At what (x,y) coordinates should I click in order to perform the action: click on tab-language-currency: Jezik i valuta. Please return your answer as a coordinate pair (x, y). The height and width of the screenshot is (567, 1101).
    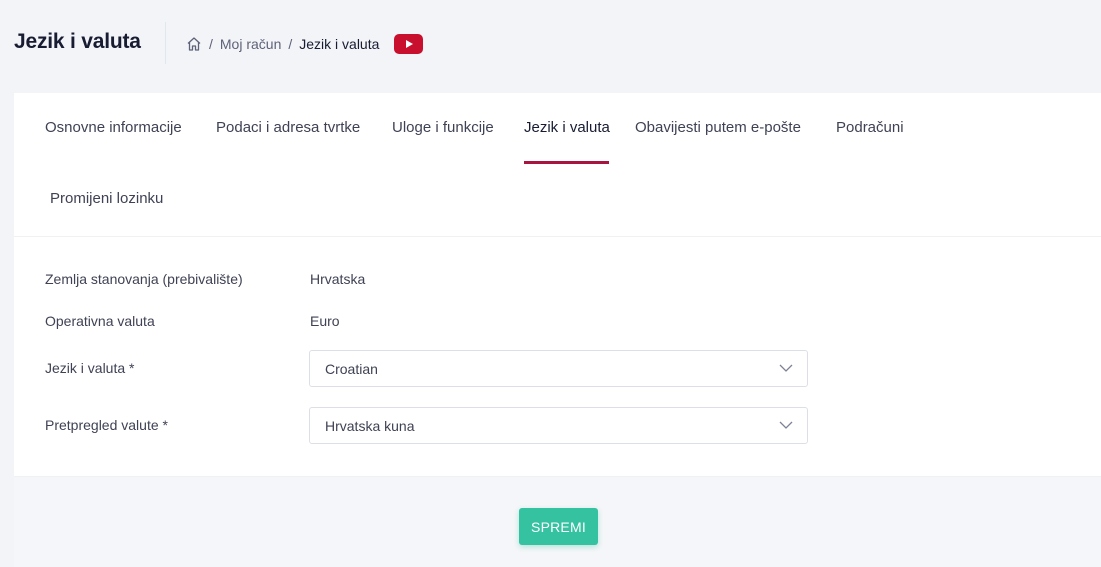
    Looking at the image, I should click on (567, 127).